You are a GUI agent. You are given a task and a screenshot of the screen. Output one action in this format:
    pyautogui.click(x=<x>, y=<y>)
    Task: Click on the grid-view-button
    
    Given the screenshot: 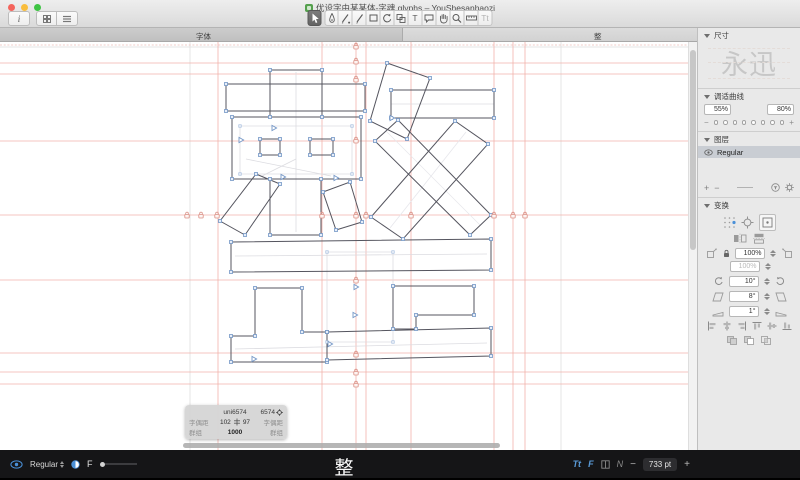 What is the action you would take?
    pyautogui.click(x=46, y=18)
    